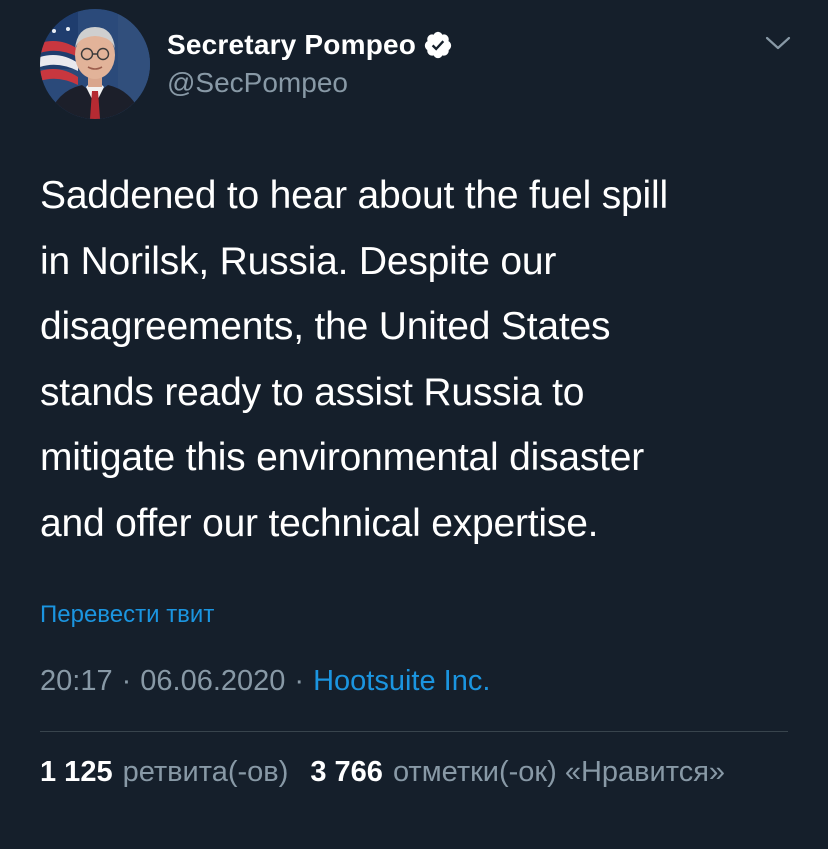  Describe the element at coordinates (438, 45) in the screenshot. I see `verified-badge-icon` at that location.